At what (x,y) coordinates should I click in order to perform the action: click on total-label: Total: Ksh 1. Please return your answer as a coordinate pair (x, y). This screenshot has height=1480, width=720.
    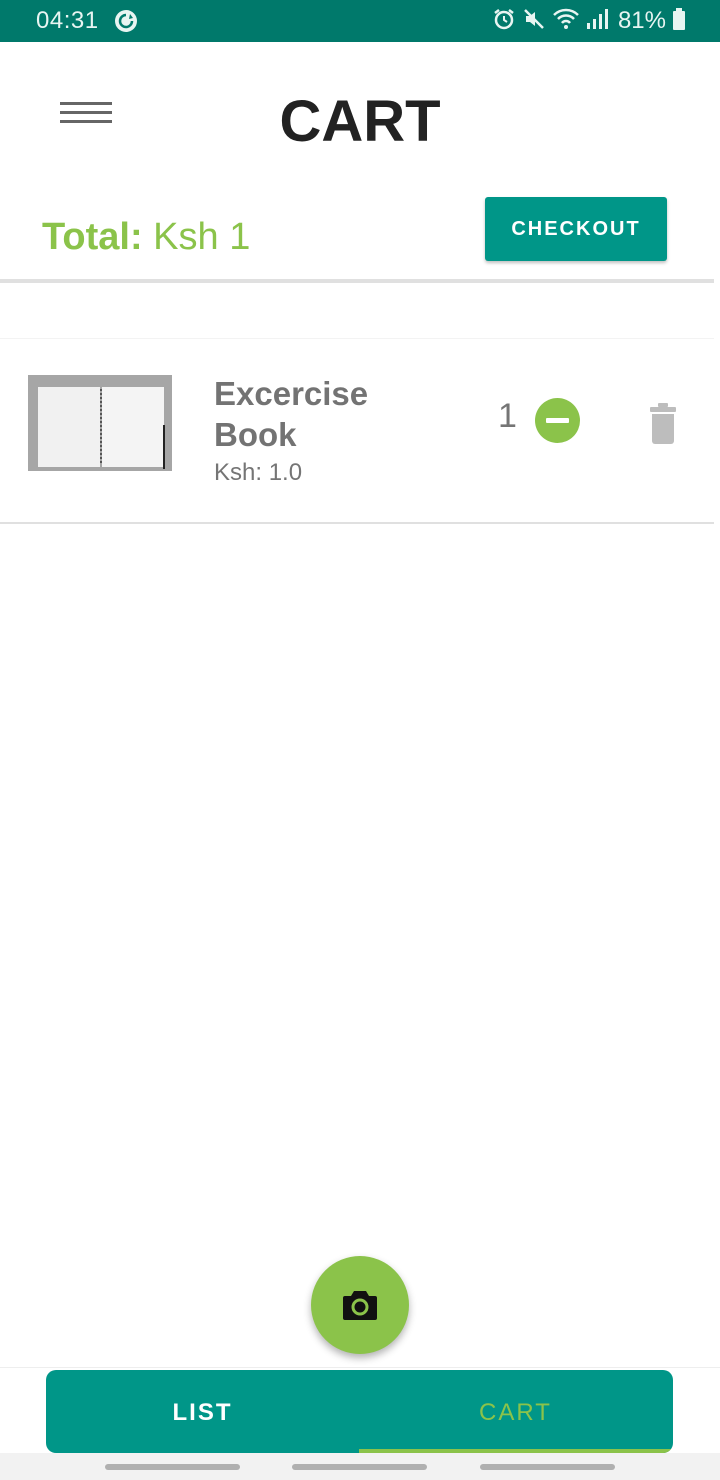
    Looking at the image, I should click on (146, 237).